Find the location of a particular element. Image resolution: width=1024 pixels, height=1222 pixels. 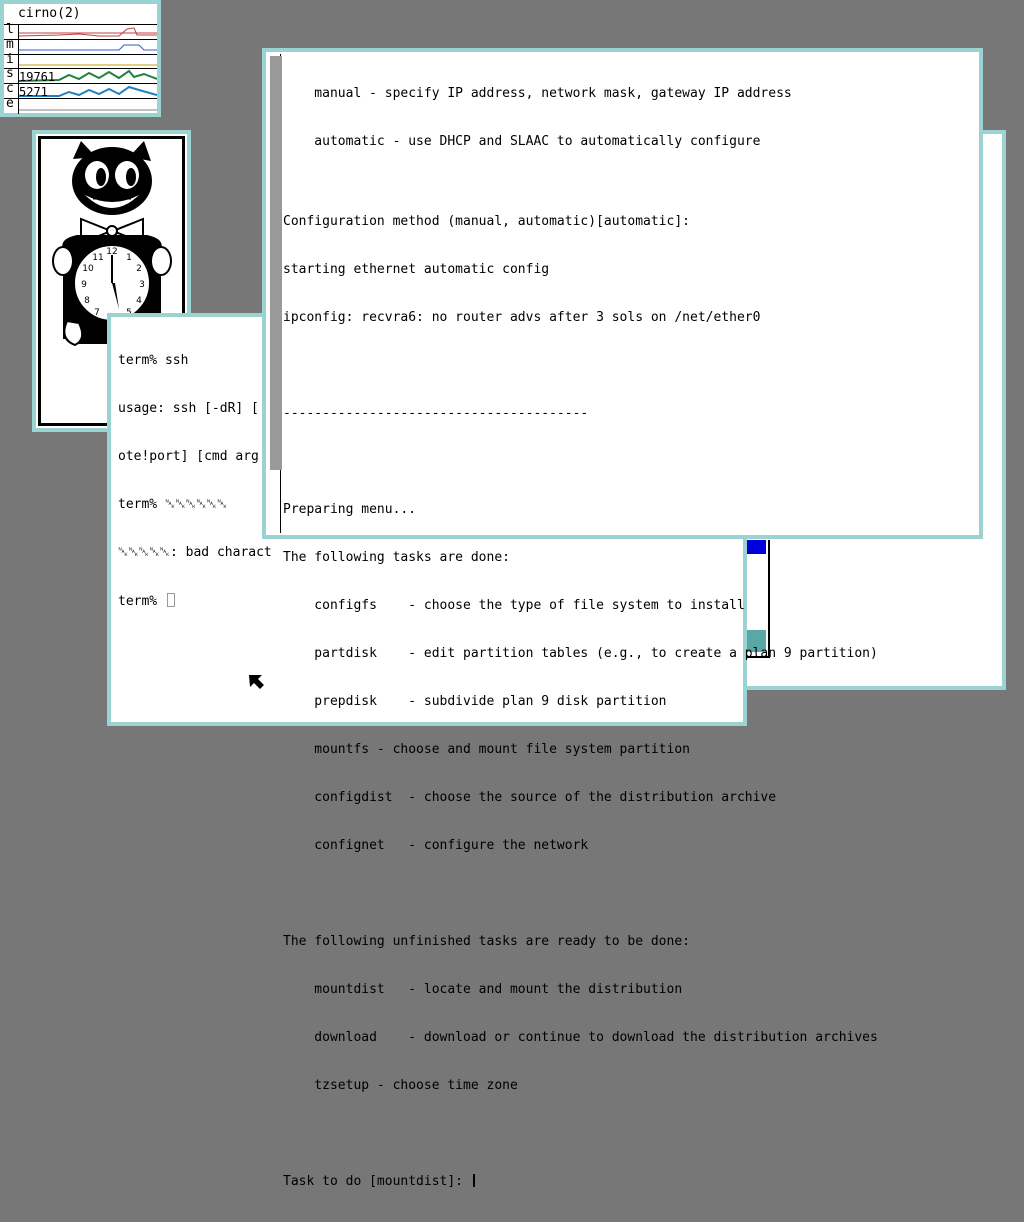

clock-numeral: 3 is located at coordinates (142, 285).